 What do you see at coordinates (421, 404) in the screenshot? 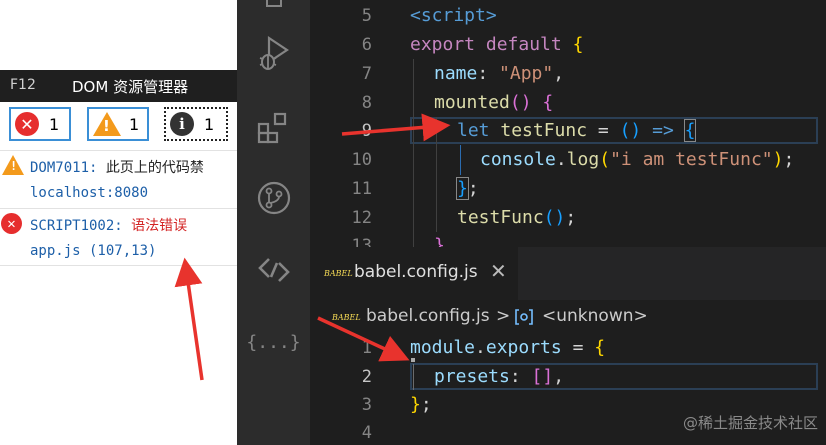
I see `code-line-3: };` at bounding box center [421, 404].